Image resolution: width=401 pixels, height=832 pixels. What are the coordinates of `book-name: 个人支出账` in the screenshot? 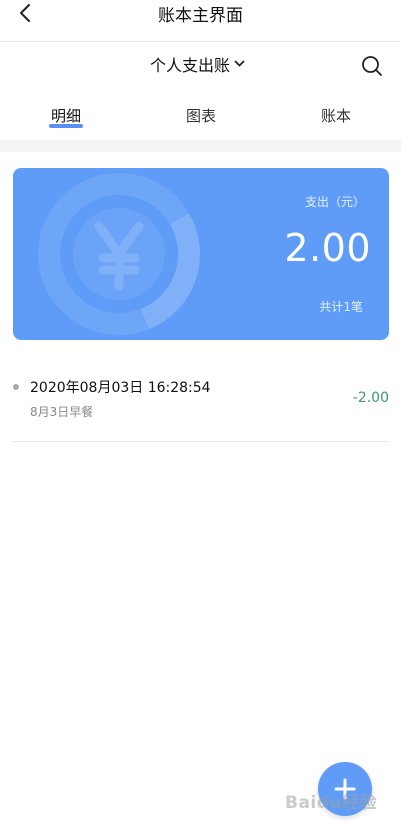 It's located at (190, 65).